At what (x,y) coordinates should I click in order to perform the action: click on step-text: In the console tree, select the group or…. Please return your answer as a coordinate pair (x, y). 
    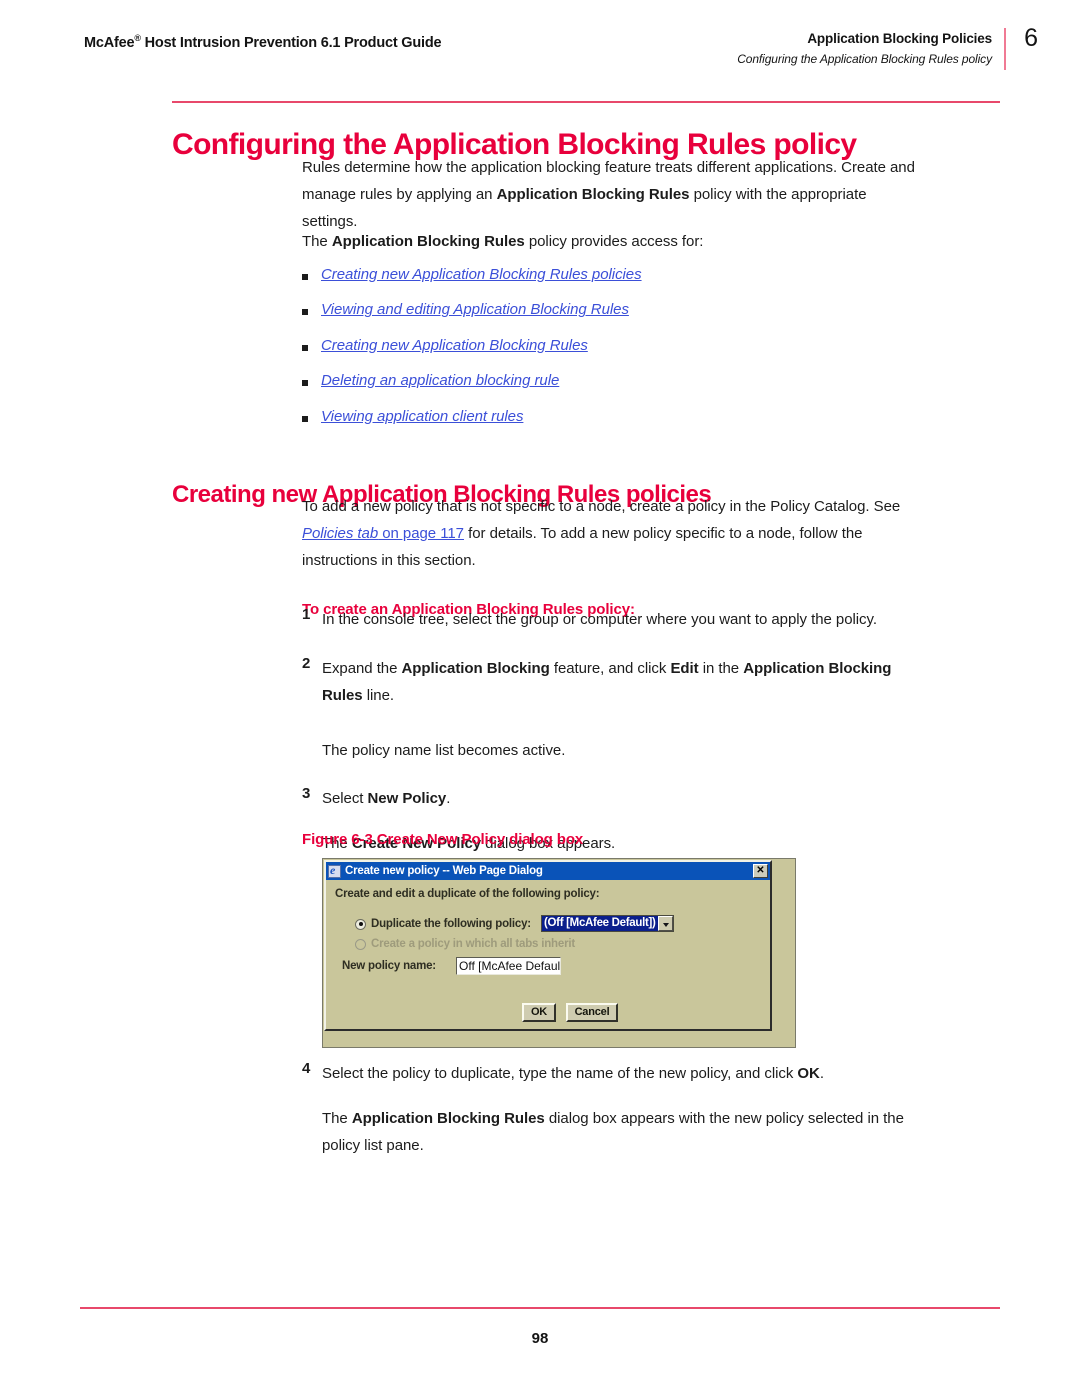
    Looking at the image, I should click on (622, 620).